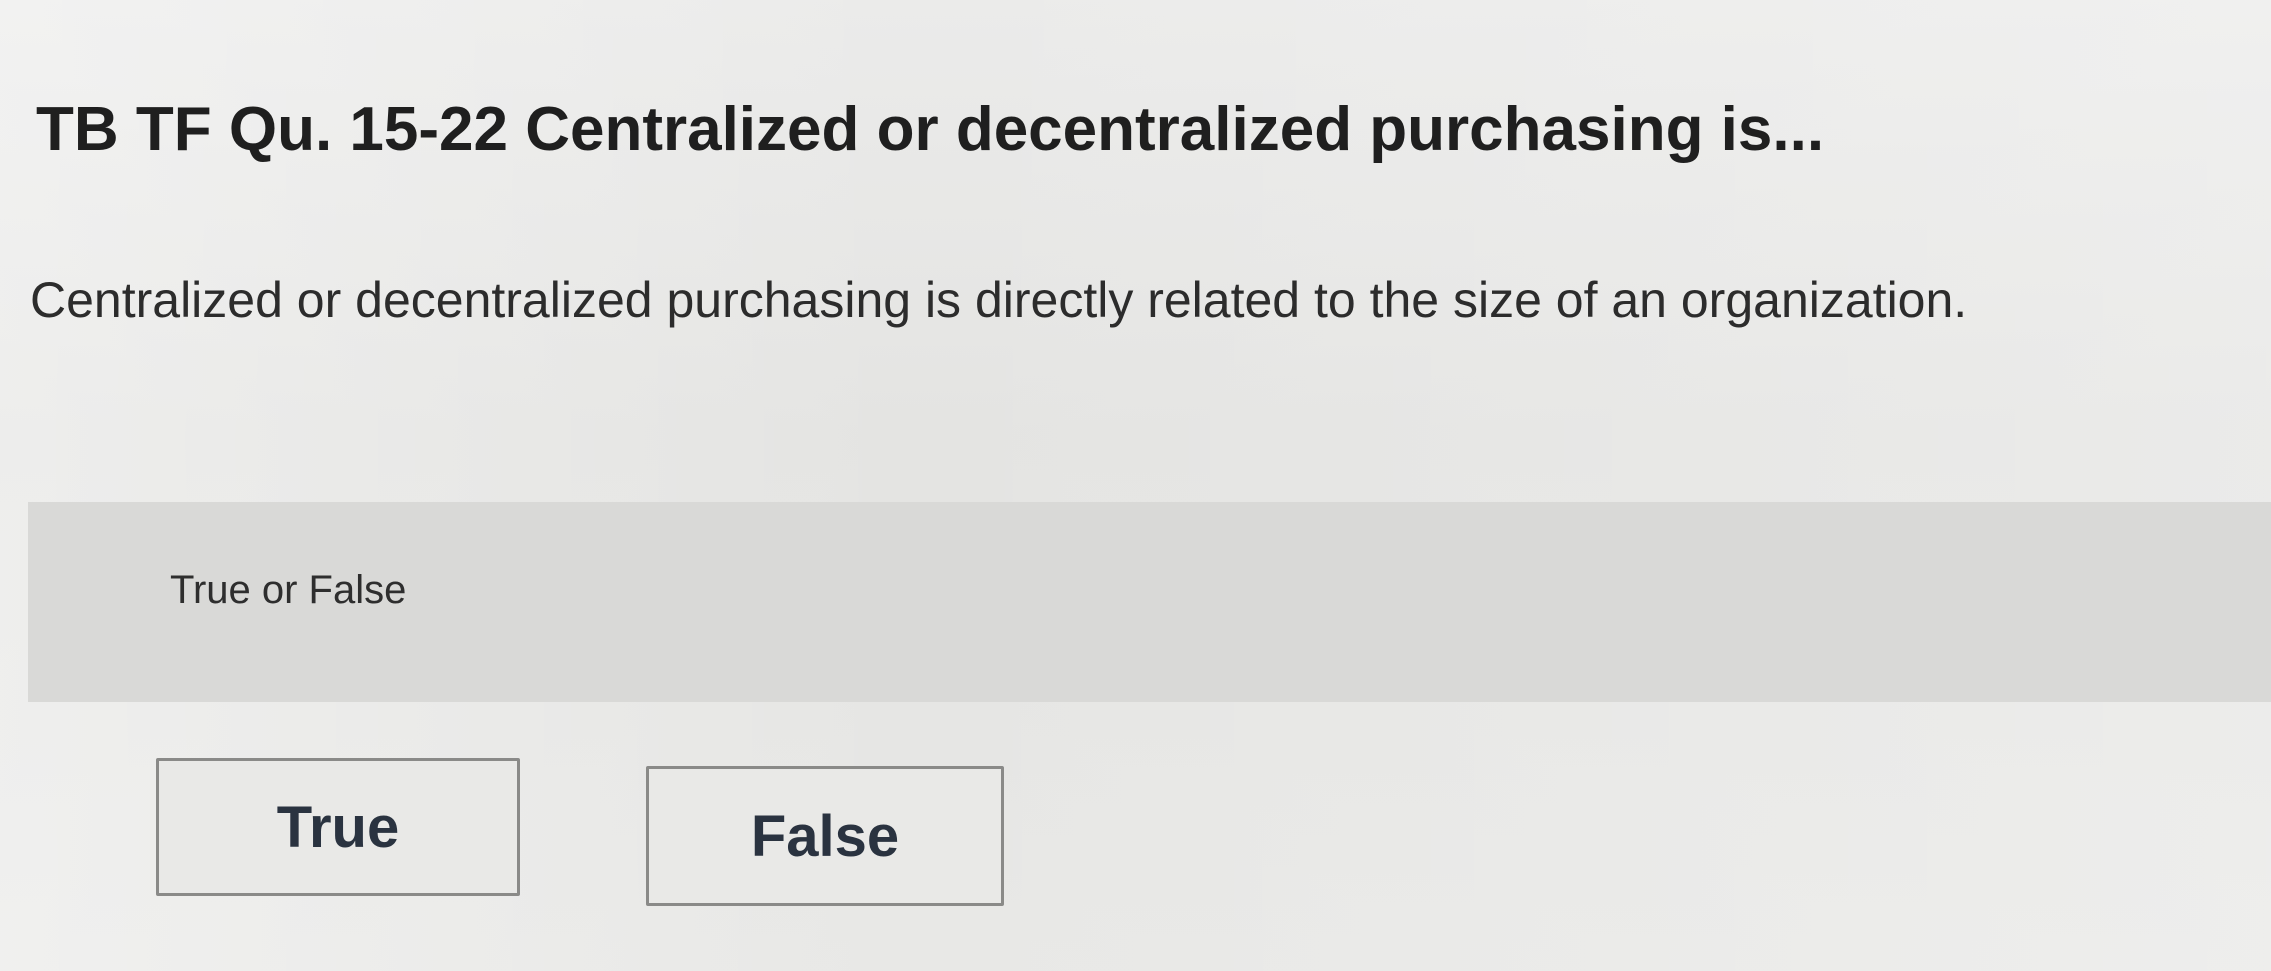  What do you see at coordinates (288, 590) in the screenshot?
I see `answer-type-label: True or False` at bounding box center [288, 590].